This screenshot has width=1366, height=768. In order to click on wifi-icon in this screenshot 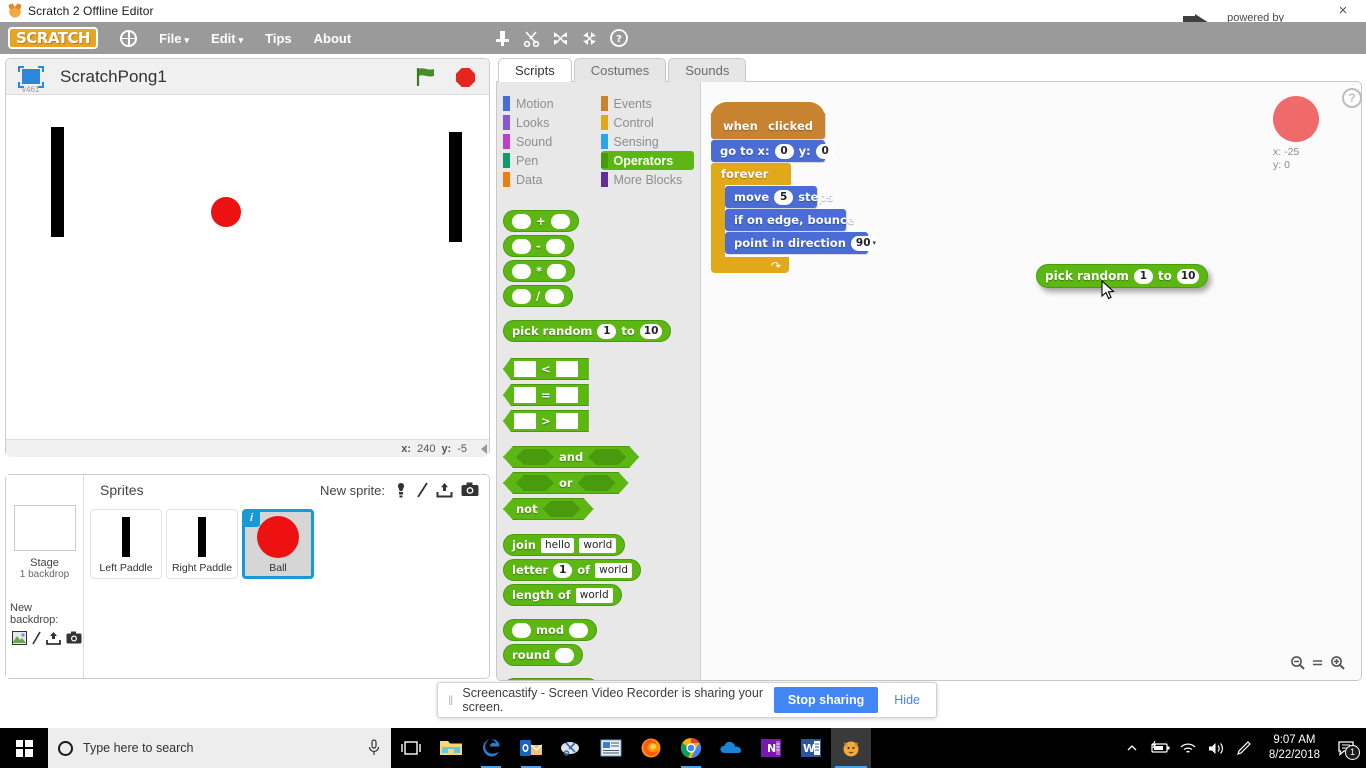, I will do `click(1188, 748)`.